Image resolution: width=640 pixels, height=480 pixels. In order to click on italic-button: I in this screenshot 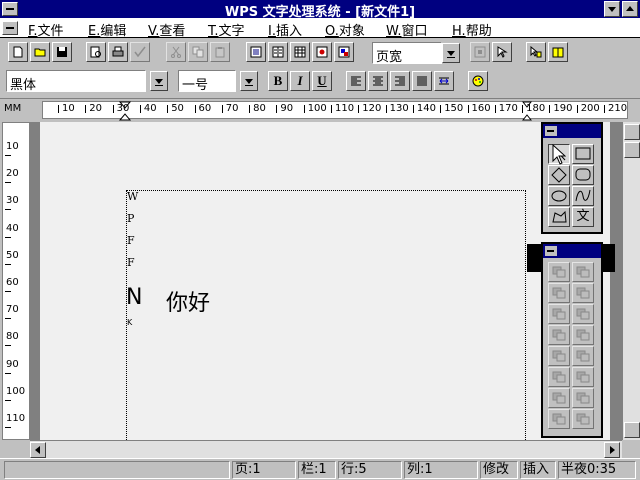, I will do `click(300, 81)`.